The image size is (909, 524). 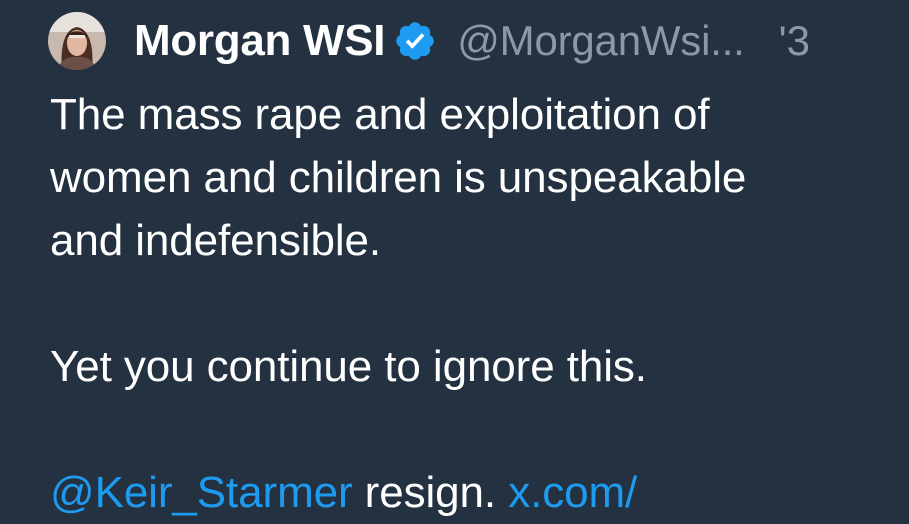 I want to click on tweet-header: Morgan WSI @MorganWsi... '3, so click(x=429, y=41).